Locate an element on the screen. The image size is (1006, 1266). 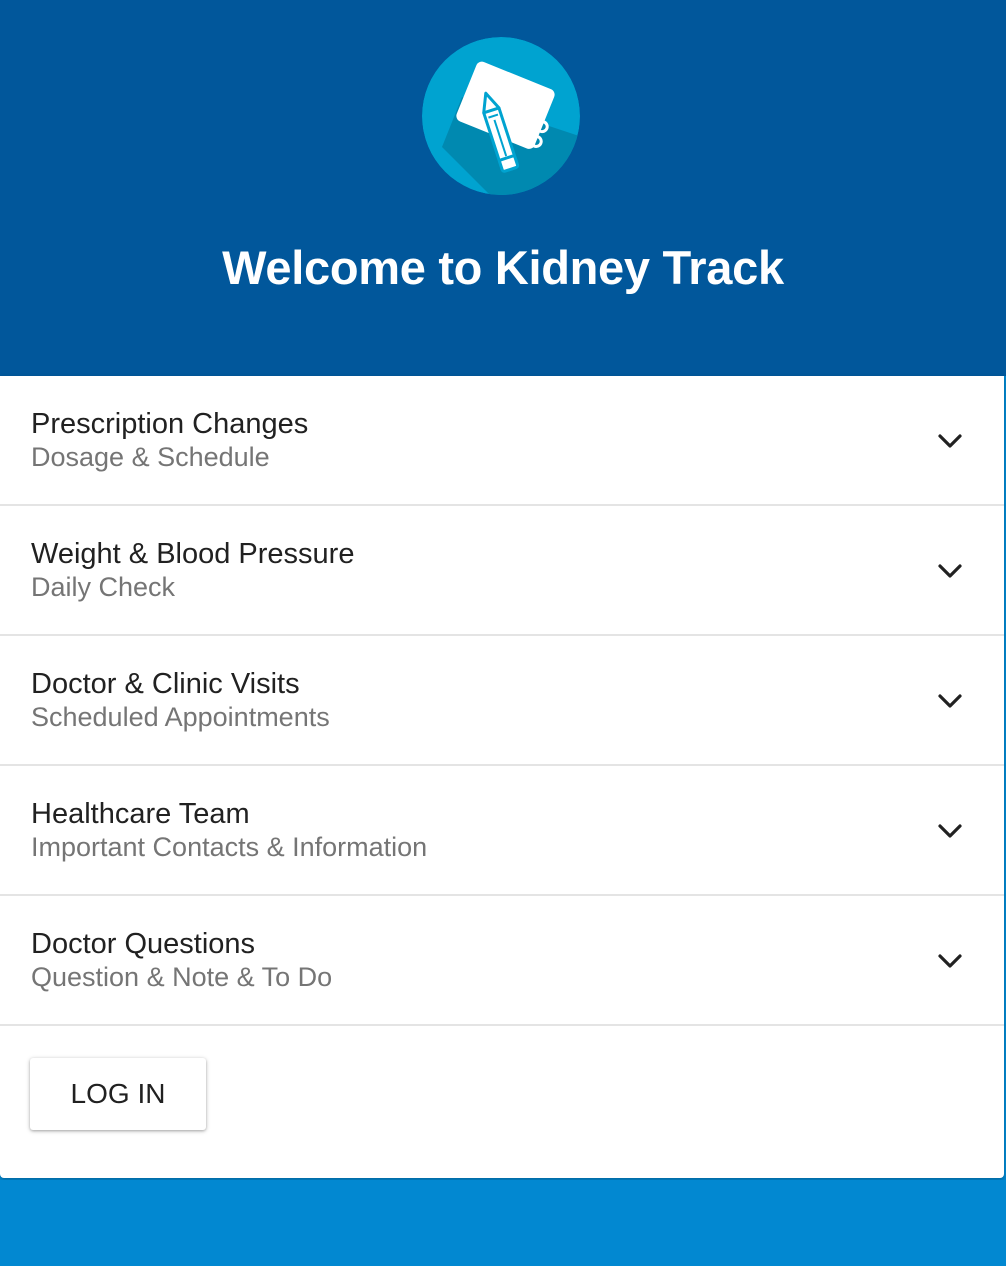
menu-item-weight-blood-pressure: Weight & Blood Pressure Daily Check is located at coordinates (502, 571).